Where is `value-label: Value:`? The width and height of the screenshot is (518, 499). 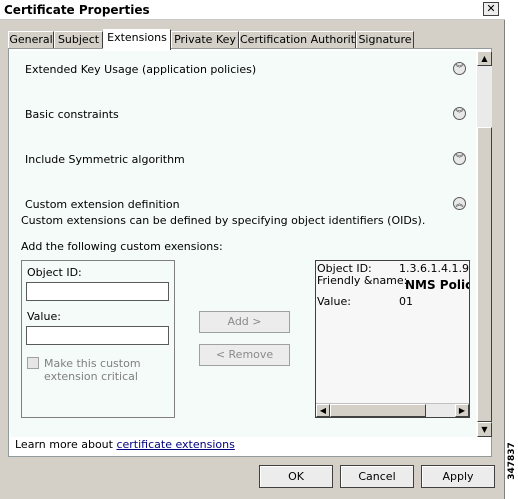 value-label: Value: is located at coordinates (44, 316).